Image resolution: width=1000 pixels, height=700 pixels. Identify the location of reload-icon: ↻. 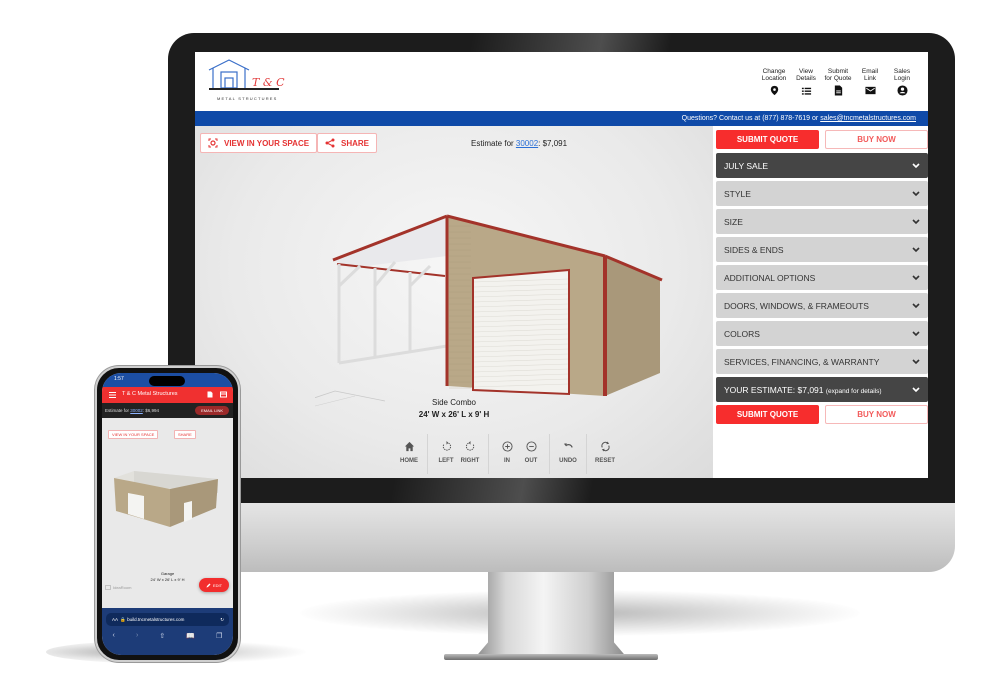
(222, 619).